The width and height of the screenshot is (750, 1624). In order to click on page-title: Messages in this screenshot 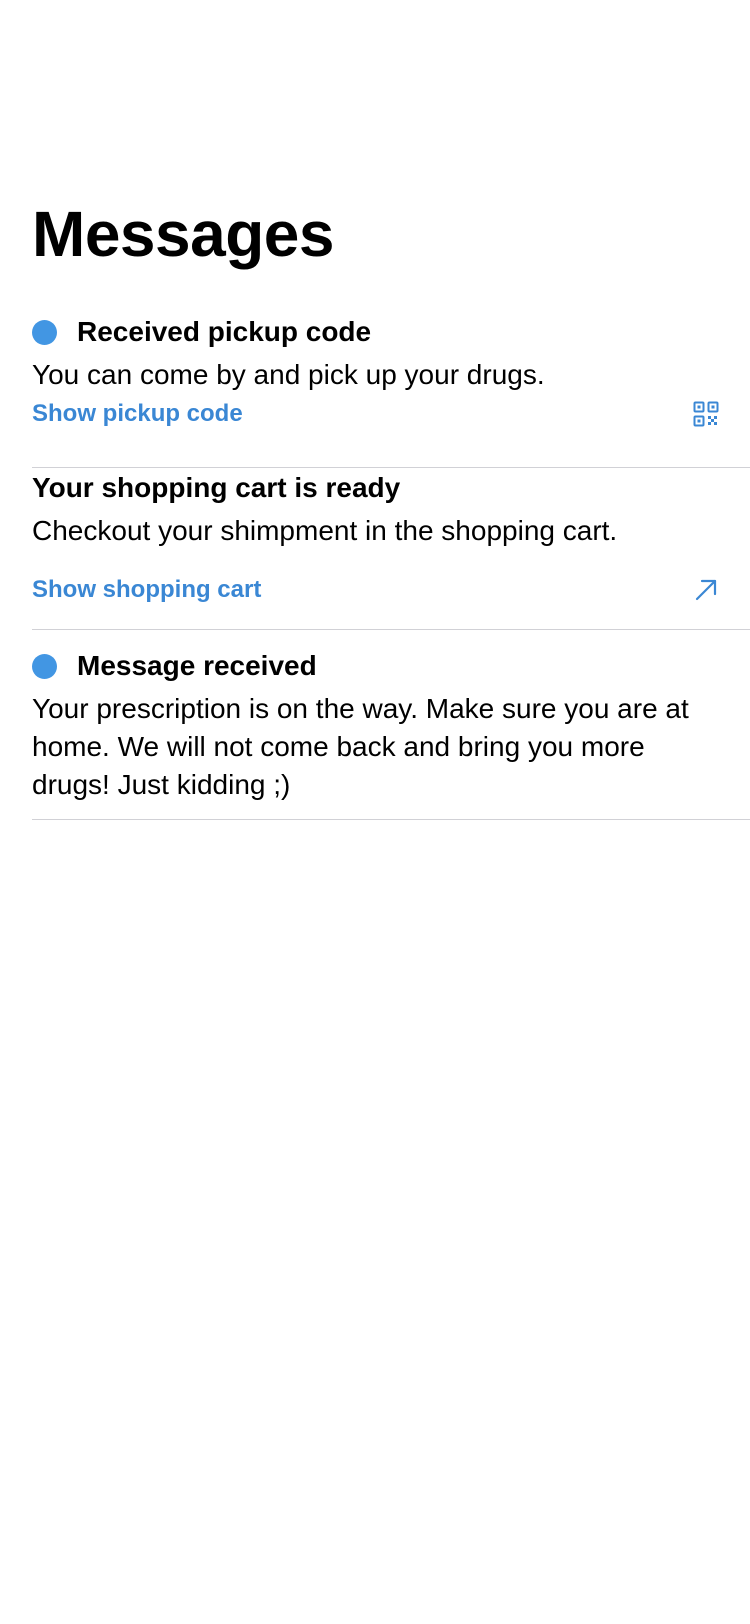, I will do `click(183, 234)`.